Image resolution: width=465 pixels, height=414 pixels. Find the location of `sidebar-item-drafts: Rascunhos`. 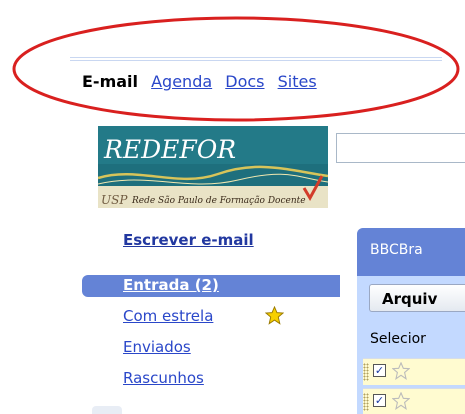

sidebar-item-drafts: Rascunhos is located at coordinates (163, 378).